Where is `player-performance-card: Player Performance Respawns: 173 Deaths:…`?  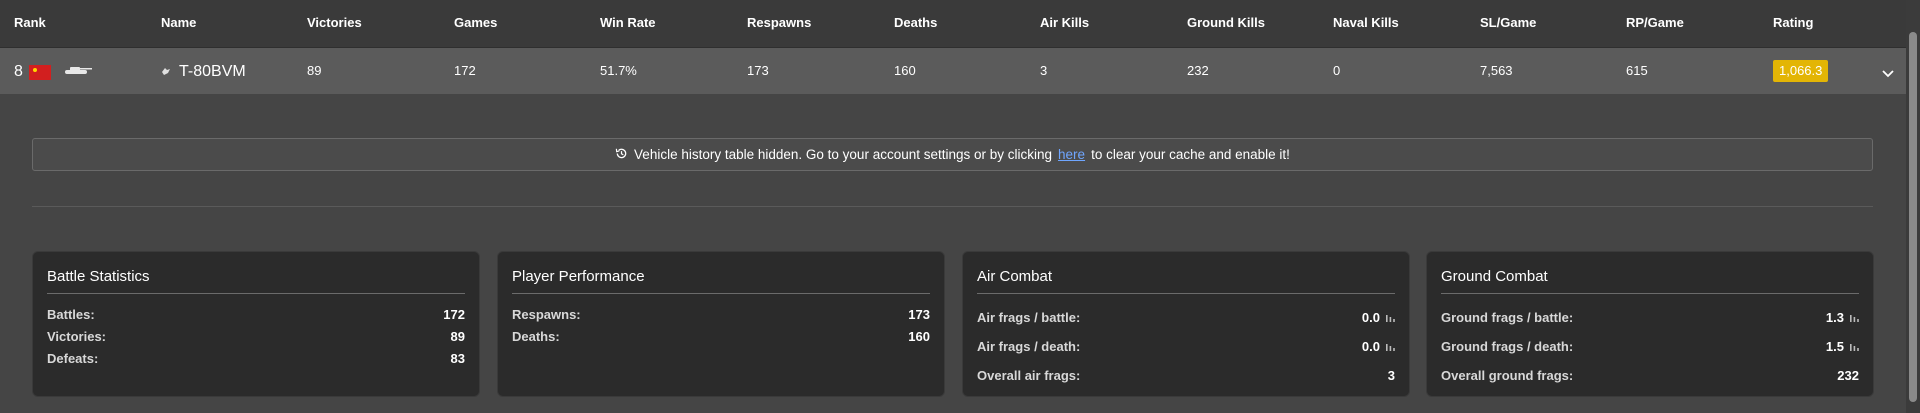 player-performance-card: Player Performance Respawns: 173 Deaths:… is located at coordinates (721, 324).